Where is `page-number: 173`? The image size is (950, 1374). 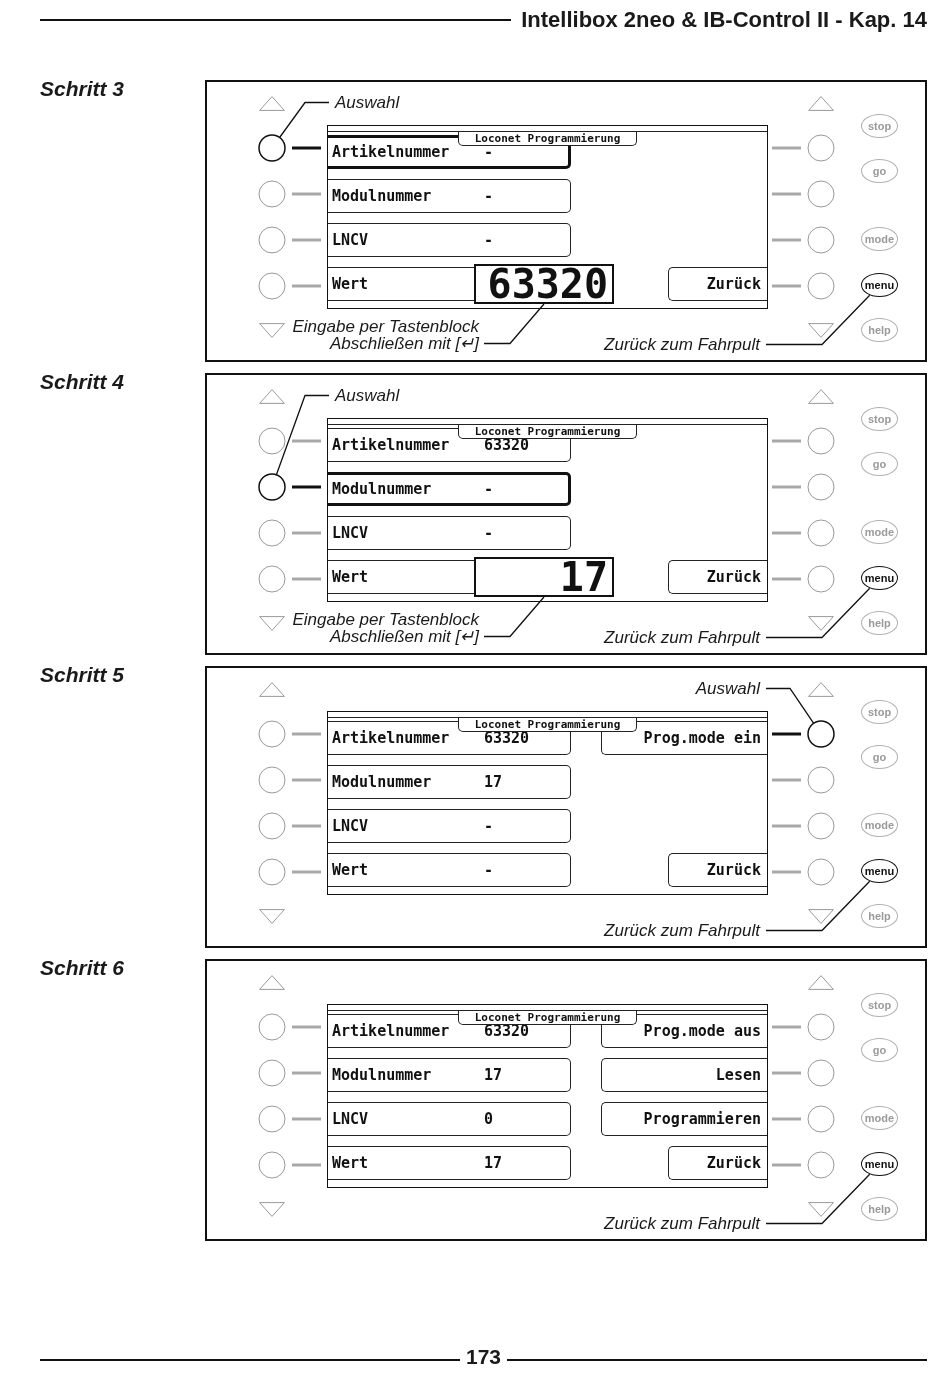
page-number: 173 is located at coordinates (484, 1357).